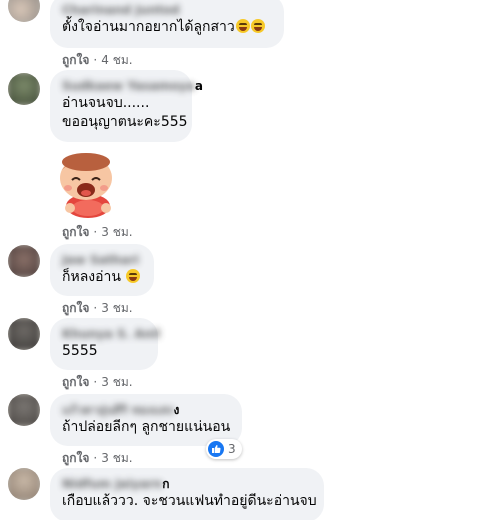  I want to click on comment-text: เกือบแล้ววว. จะชวนแฟนทำอยู่ดีนะอ่านจบ, so click(189, 501).